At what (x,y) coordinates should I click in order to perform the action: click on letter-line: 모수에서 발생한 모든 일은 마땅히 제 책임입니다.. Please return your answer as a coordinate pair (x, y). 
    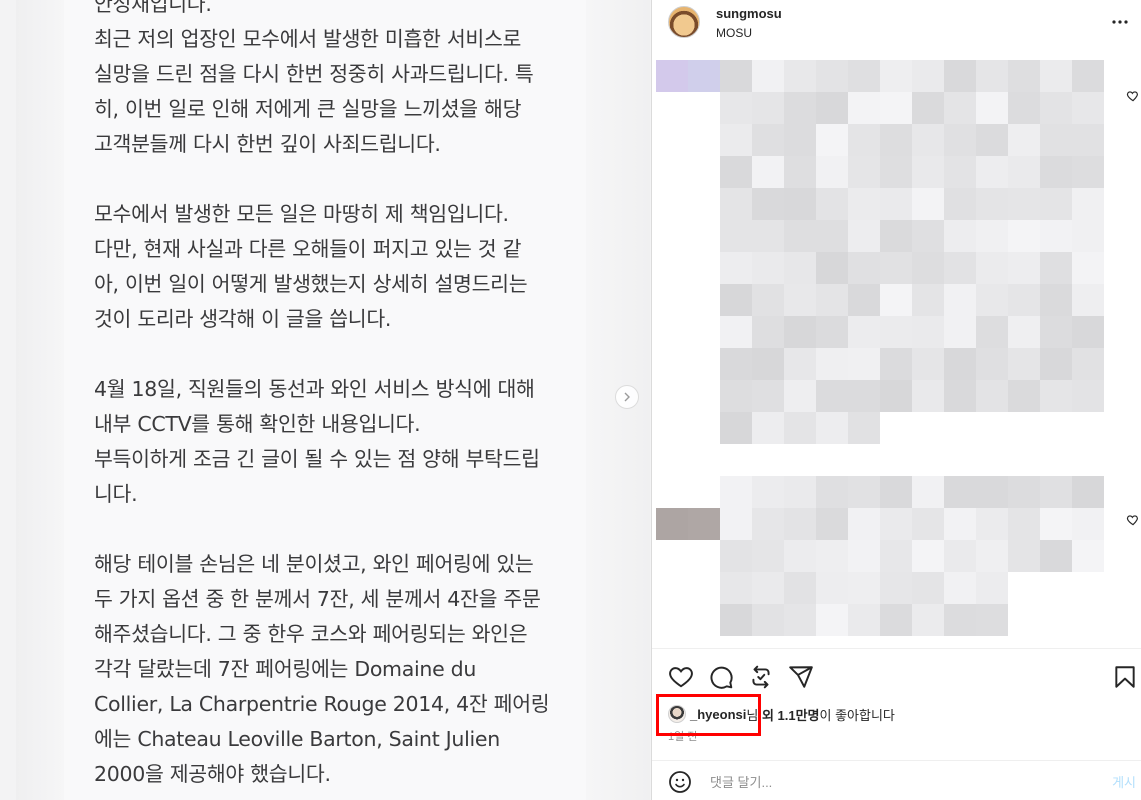
    Looking at the image, I should click on (301, 214).